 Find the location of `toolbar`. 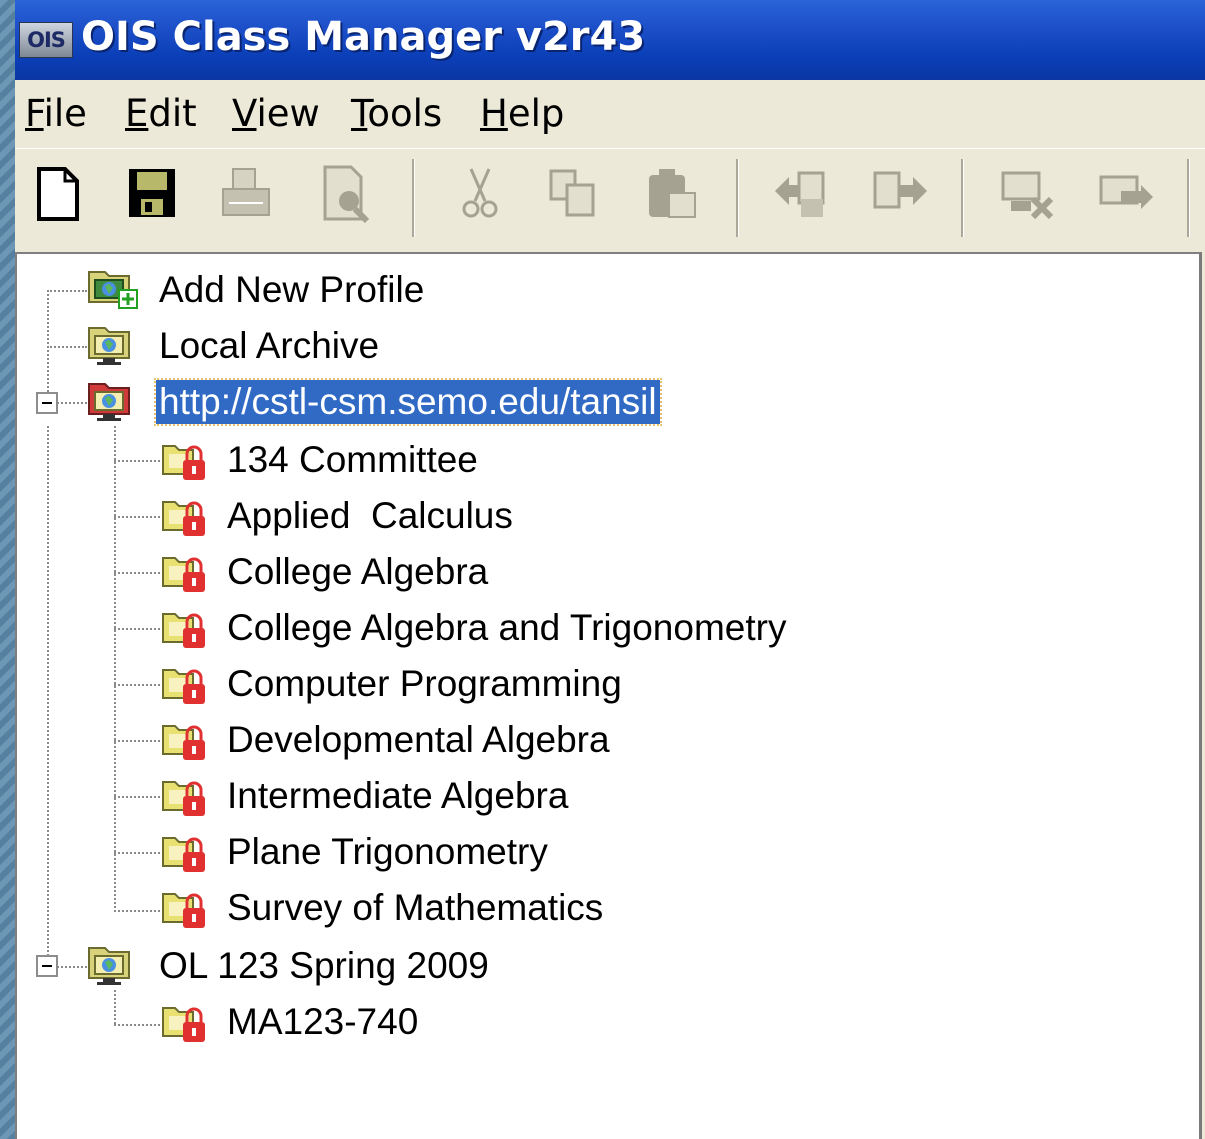

toolbar is located at coordinates (610, 196).